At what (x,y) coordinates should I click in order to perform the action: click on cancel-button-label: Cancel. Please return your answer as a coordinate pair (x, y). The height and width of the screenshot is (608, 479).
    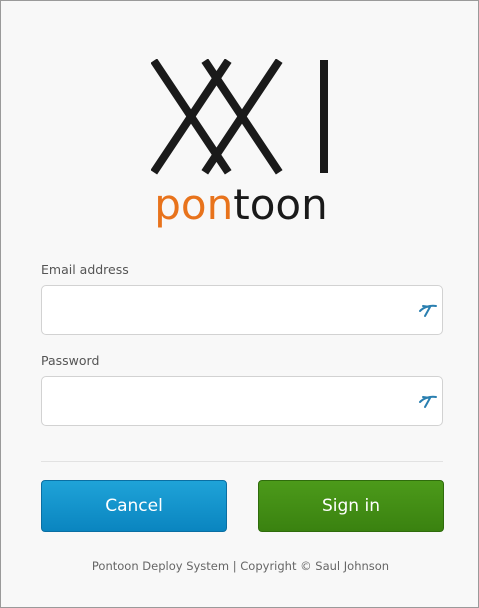
    Looking at the image, I should click on (134, 506).